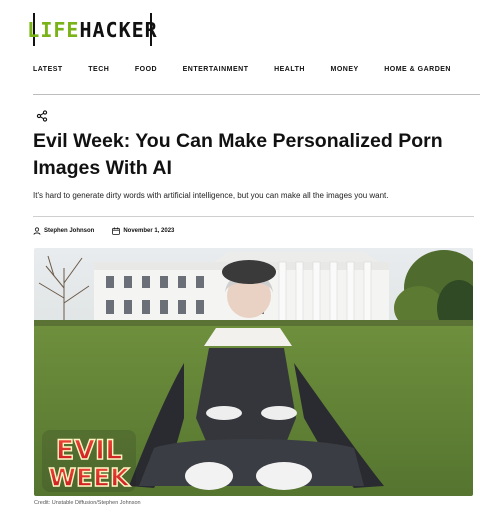 The image size is (480, 511). What do you see at coordinates (103, 231) in the screenshot?
I see `byline: Stephen Johnson November 1, 2023` at bounding box center [103, 231].